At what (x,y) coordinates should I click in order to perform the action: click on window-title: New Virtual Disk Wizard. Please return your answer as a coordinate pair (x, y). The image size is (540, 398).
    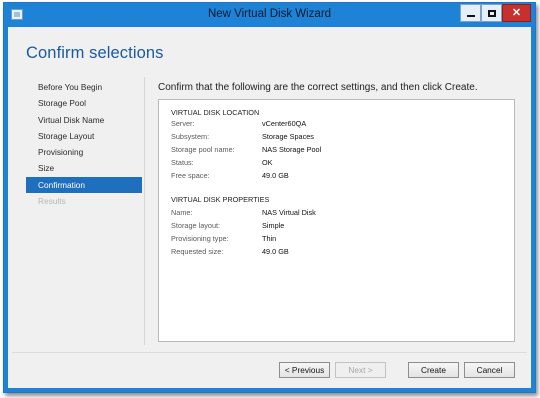
    Looking at the image, I should click on (269, 14).